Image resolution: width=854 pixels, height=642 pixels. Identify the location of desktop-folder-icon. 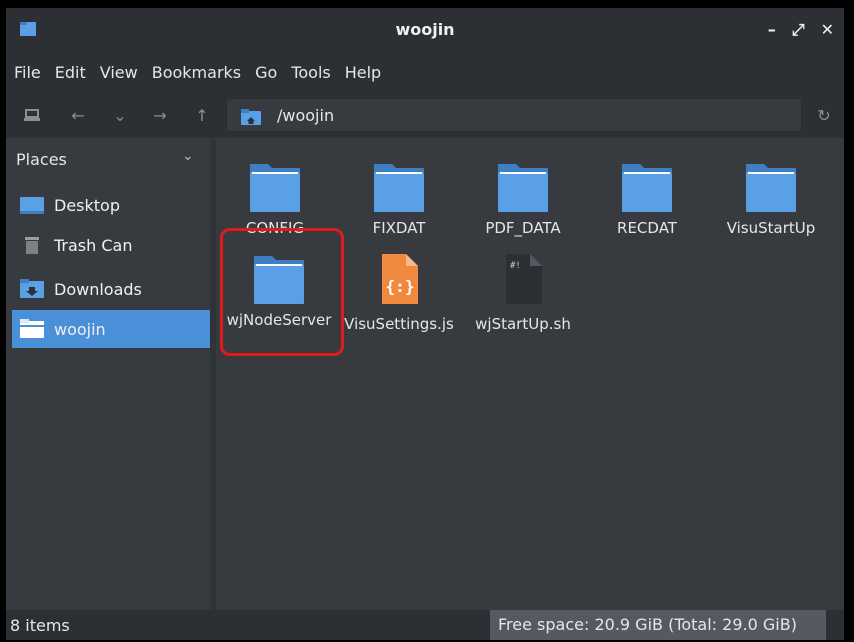
(32, 205).